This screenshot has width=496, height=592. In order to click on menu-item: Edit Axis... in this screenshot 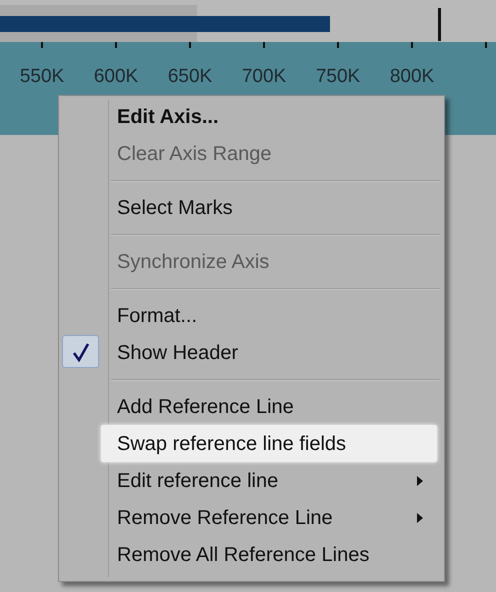, I will do `click(168, 117)`.